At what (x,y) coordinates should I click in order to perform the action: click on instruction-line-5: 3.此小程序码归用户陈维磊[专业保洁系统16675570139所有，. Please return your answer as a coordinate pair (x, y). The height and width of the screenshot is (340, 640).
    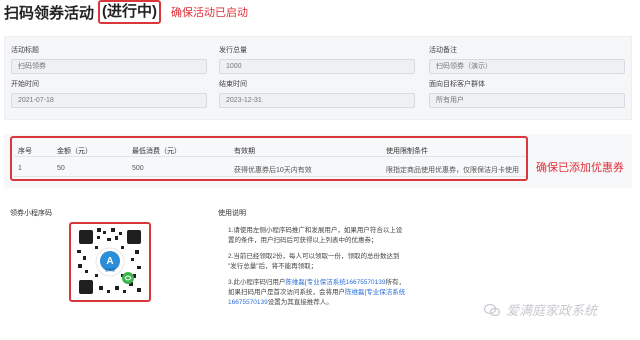
    Looking at the image, I should click on (316, 282).